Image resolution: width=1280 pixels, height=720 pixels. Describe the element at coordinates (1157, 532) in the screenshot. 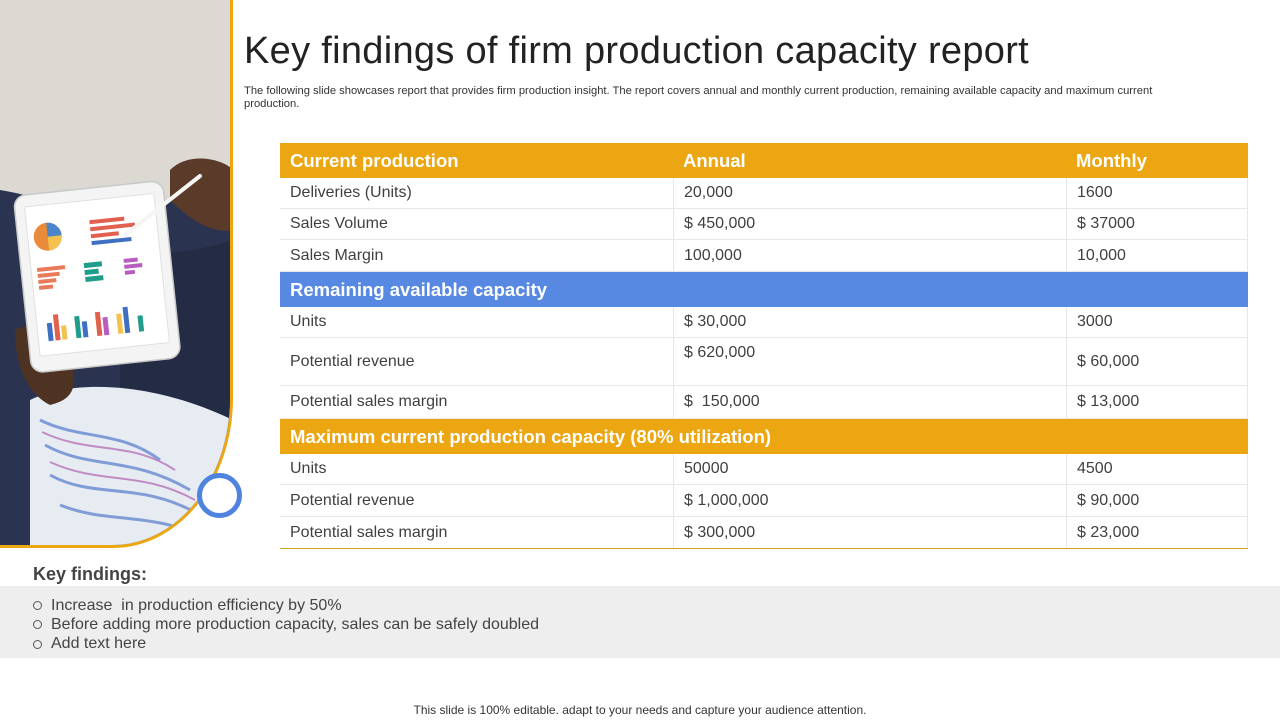

I see `monthly-value: $ 23,000` at that location.